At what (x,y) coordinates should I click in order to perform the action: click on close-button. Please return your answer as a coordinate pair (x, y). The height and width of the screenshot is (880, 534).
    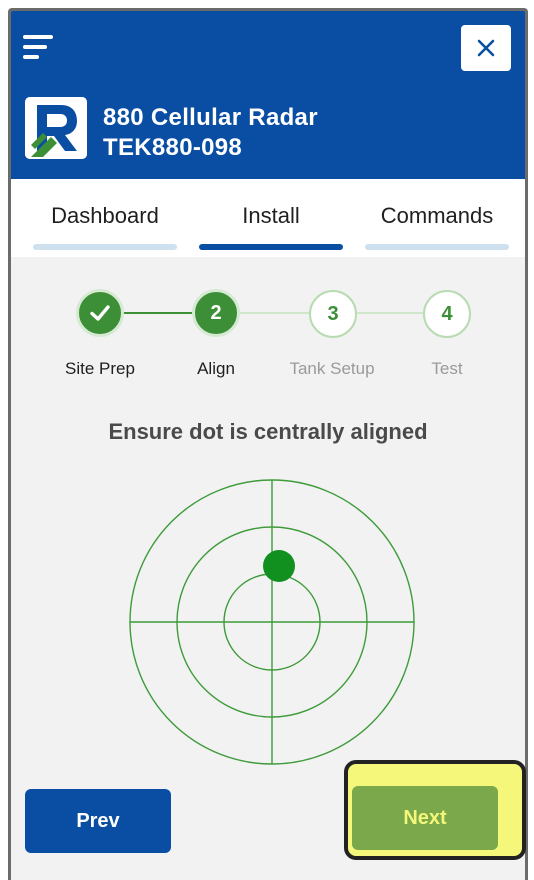
    Looking at the image, I should click on (486, 48).